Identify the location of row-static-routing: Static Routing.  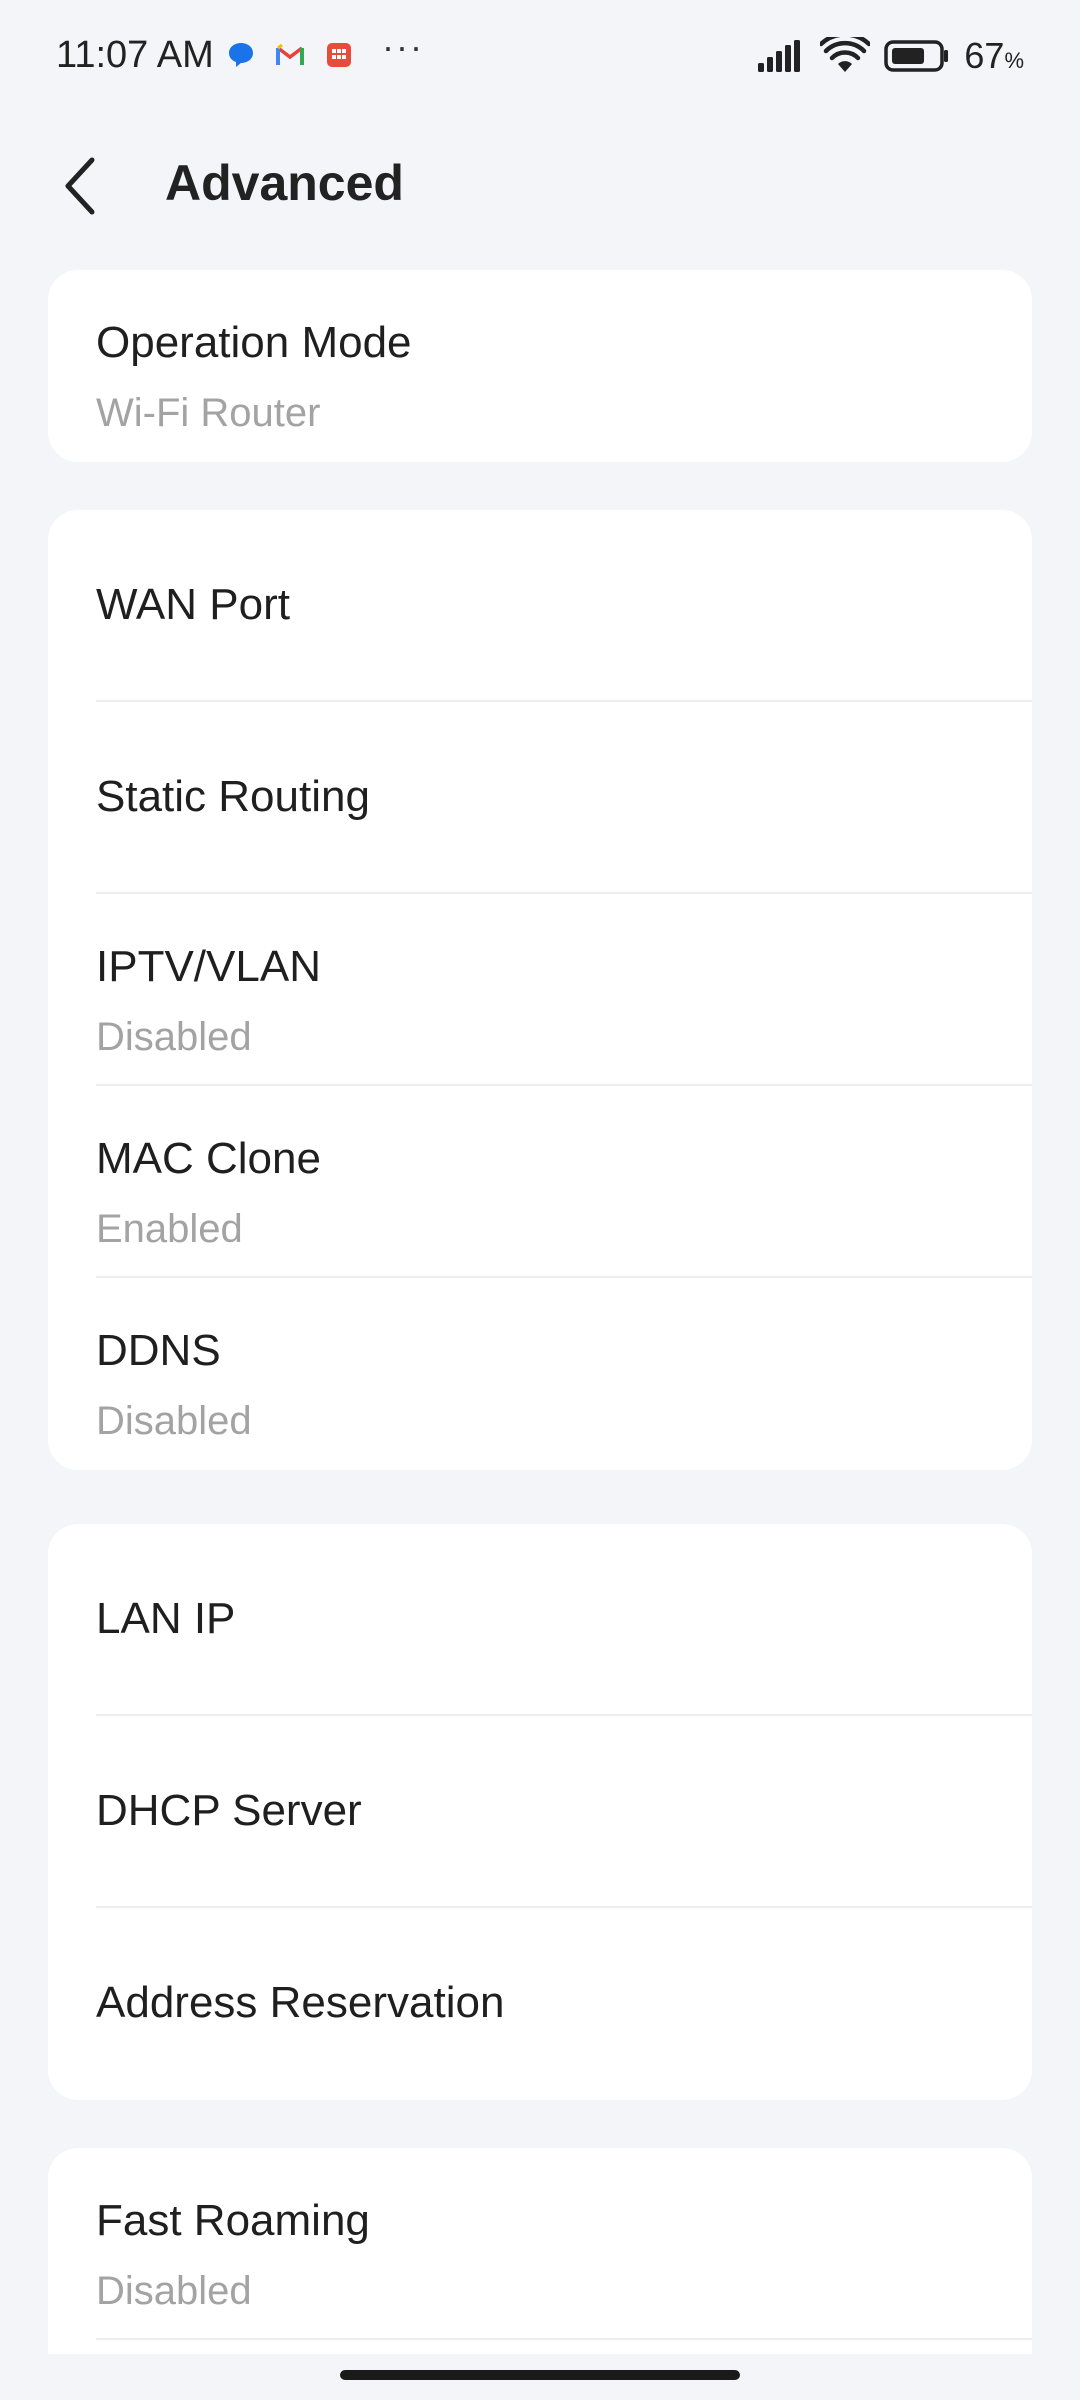
(540, 798).